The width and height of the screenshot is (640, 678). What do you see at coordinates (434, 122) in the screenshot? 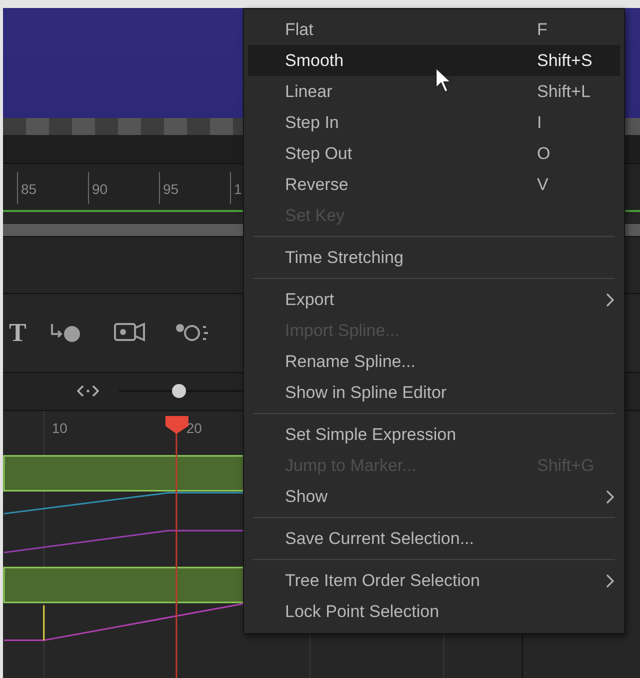
I see `menu-item: Step In I` at bounding box center [434, 122].